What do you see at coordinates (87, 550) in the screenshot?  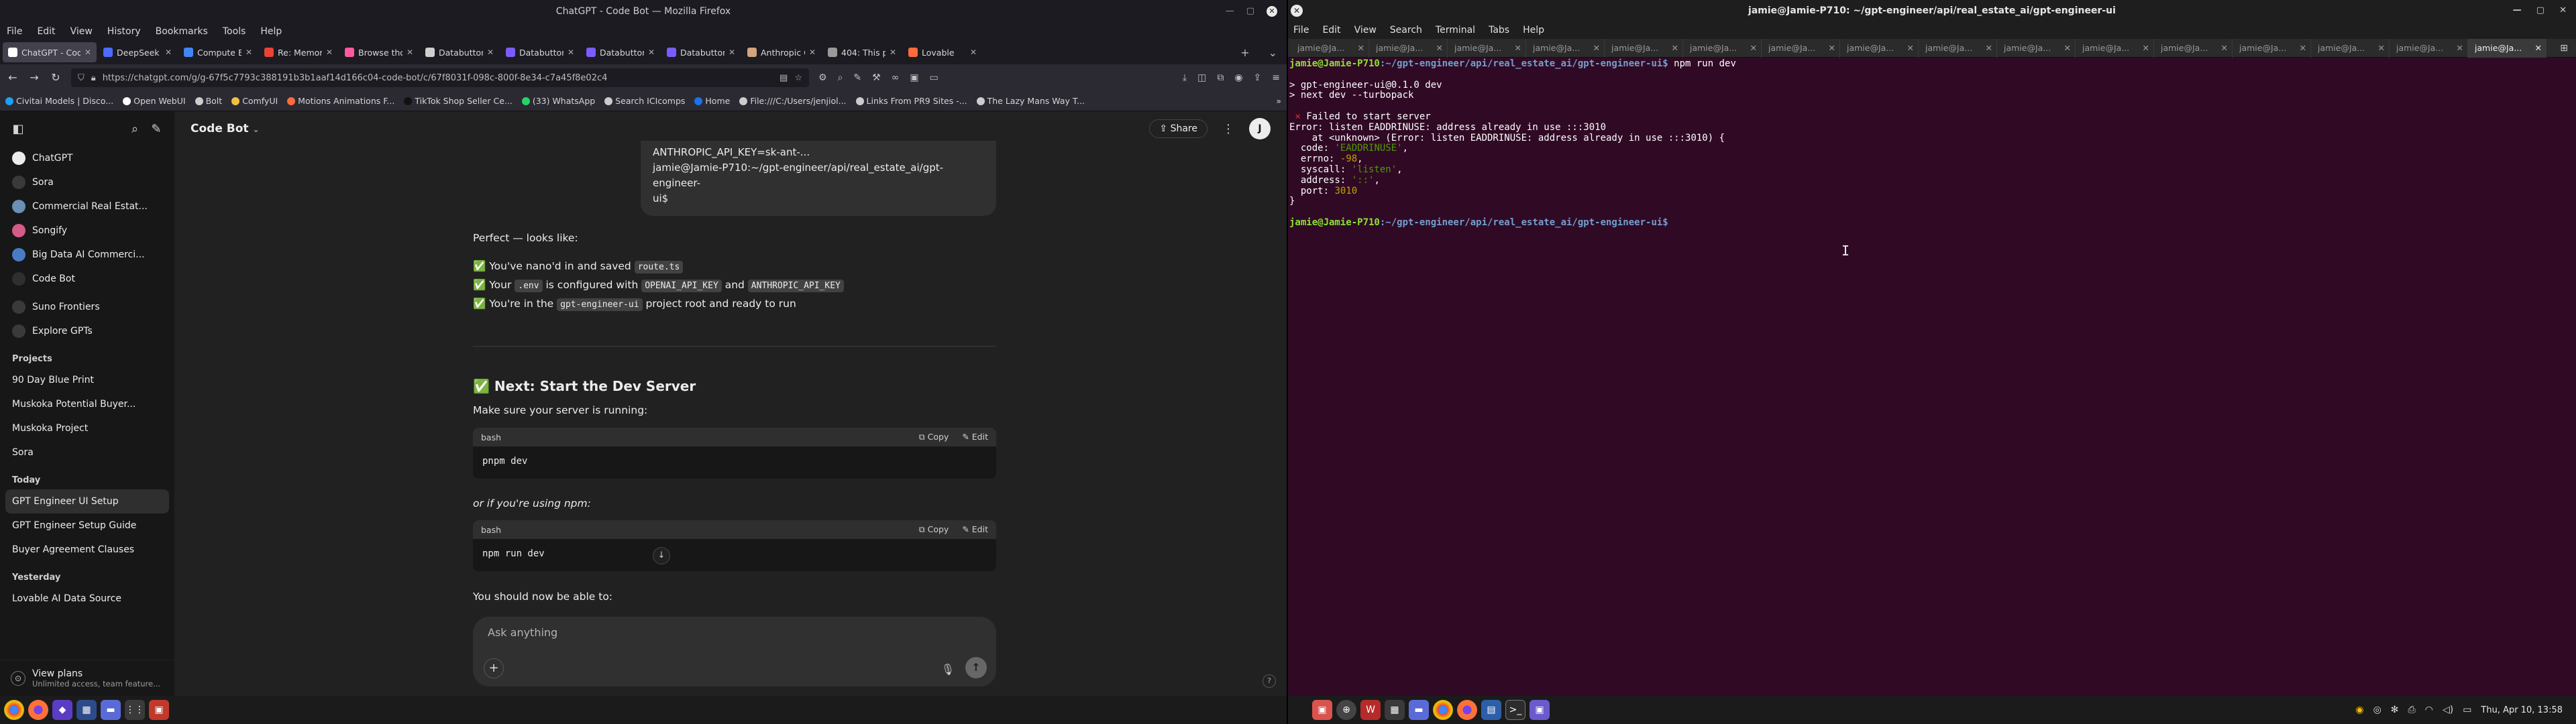 I see `sidebar-chat-item: Buyer Agreement Clauses` at bounding box center [87, 550].